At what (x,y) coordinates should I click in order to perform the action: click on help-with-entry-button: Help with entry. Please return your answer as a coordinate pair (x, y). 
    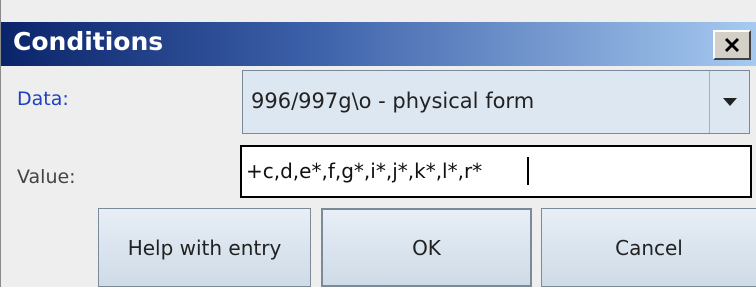
    Looking at the image, I should click on (204, 247).